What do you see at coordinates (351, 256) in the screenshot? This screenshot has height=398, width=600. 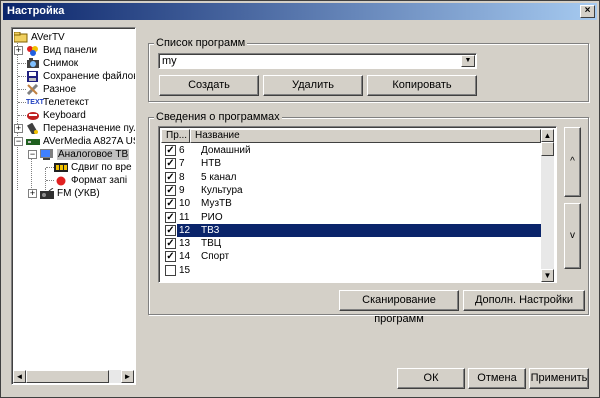 I see `program-row: ✓ 14 Спорт` at bounding box center [351, 256].